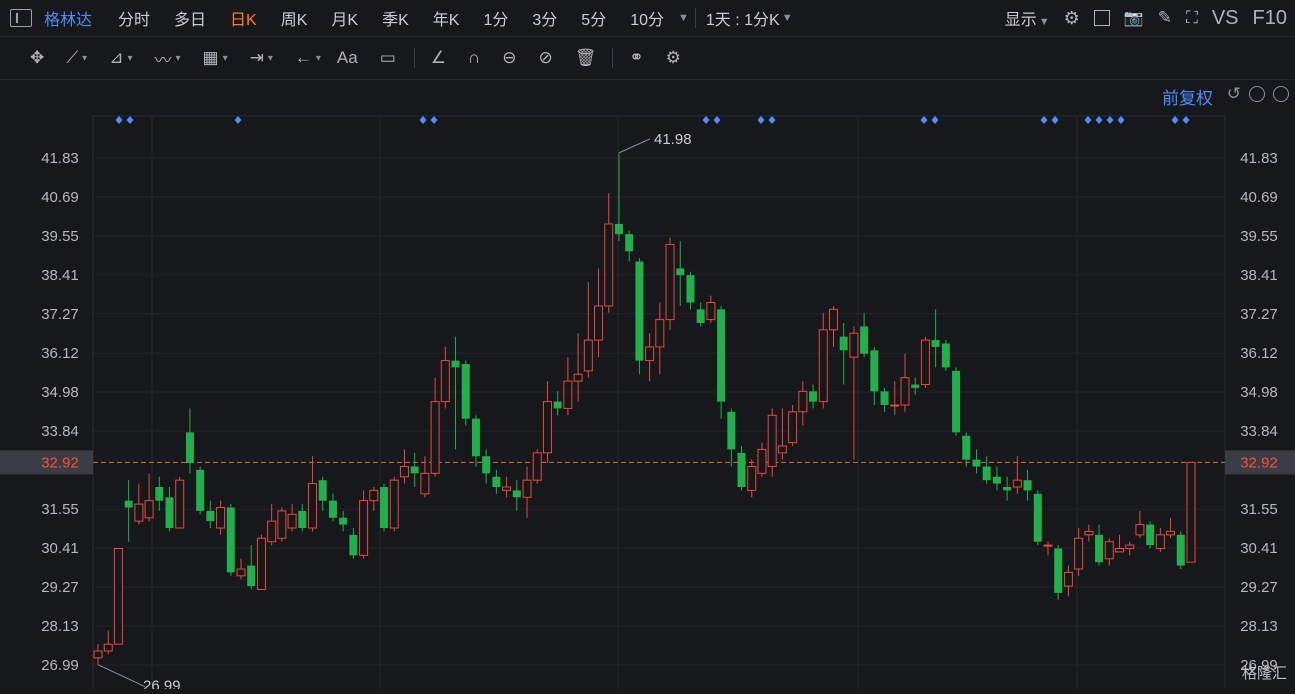 The width and height of the screenshot is (1295, 694). I want to click on eye-link-icon: ⊖, so click(509, 58).